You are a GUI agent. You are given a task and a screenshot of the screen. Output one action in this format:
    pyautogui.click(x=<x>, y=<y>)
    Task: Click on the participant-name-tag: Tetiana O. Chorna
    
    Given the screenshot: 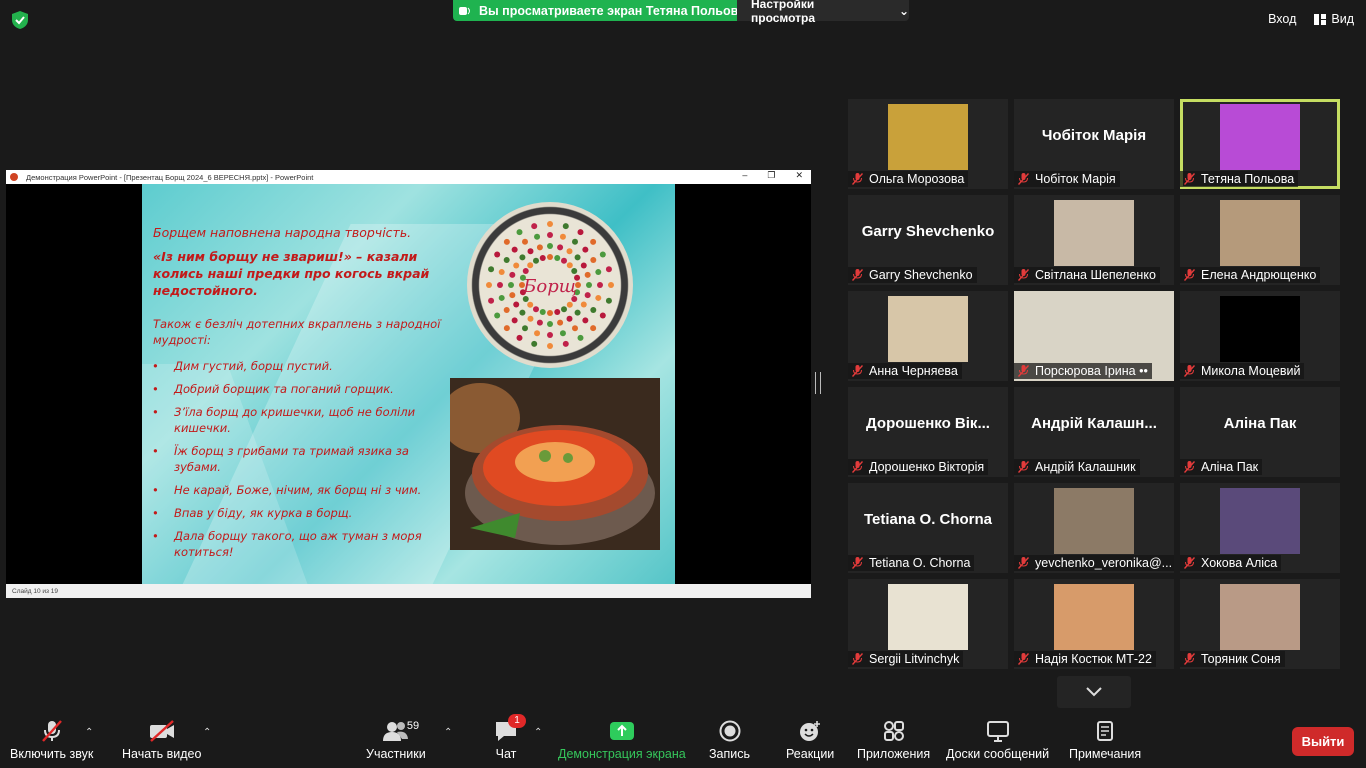 What is the action you would take?
    pyautogui.click(x=911, y=563)
    